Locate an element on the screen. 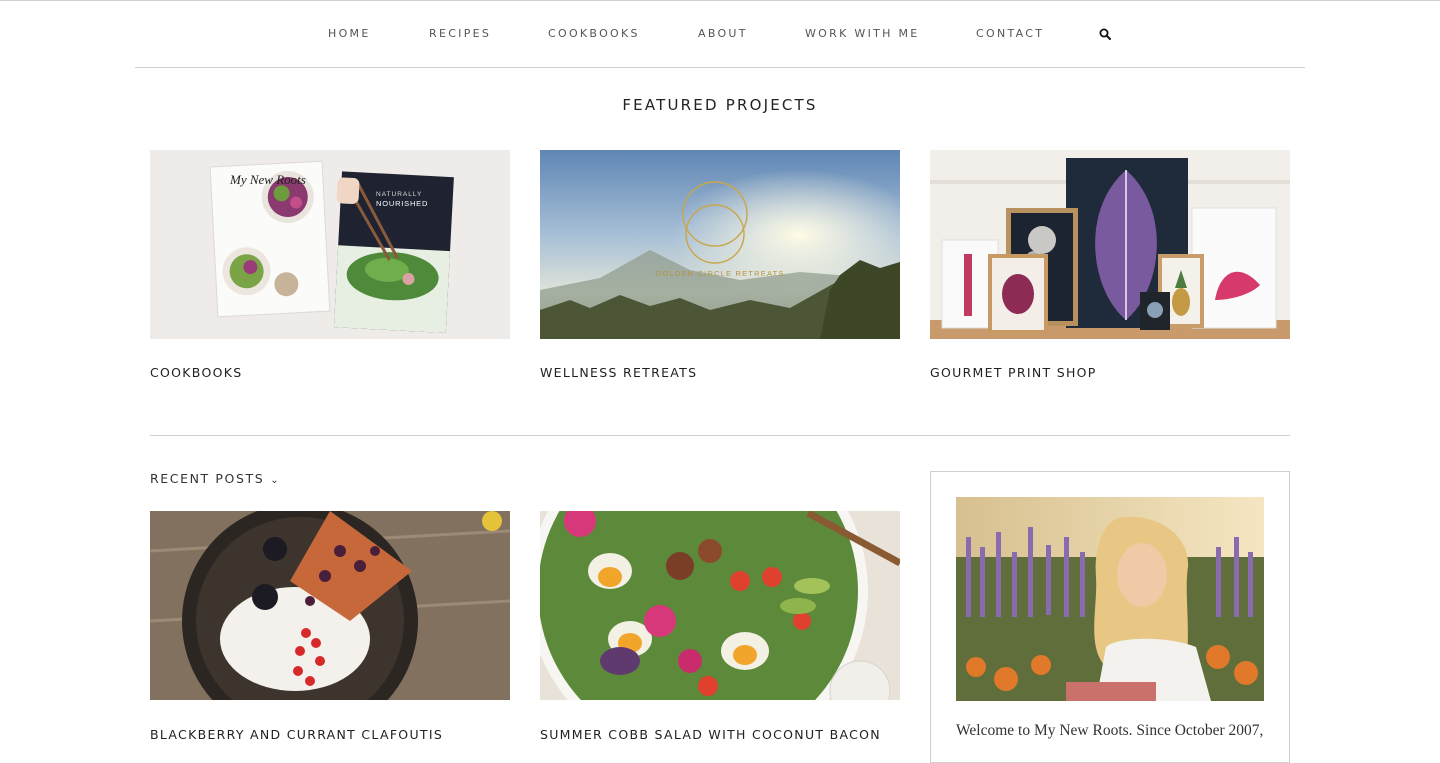 The height and width of the screenshot is (763, 1440). cookbook-2-subtitle: NATURALLY is located at coordinates (399, 194).